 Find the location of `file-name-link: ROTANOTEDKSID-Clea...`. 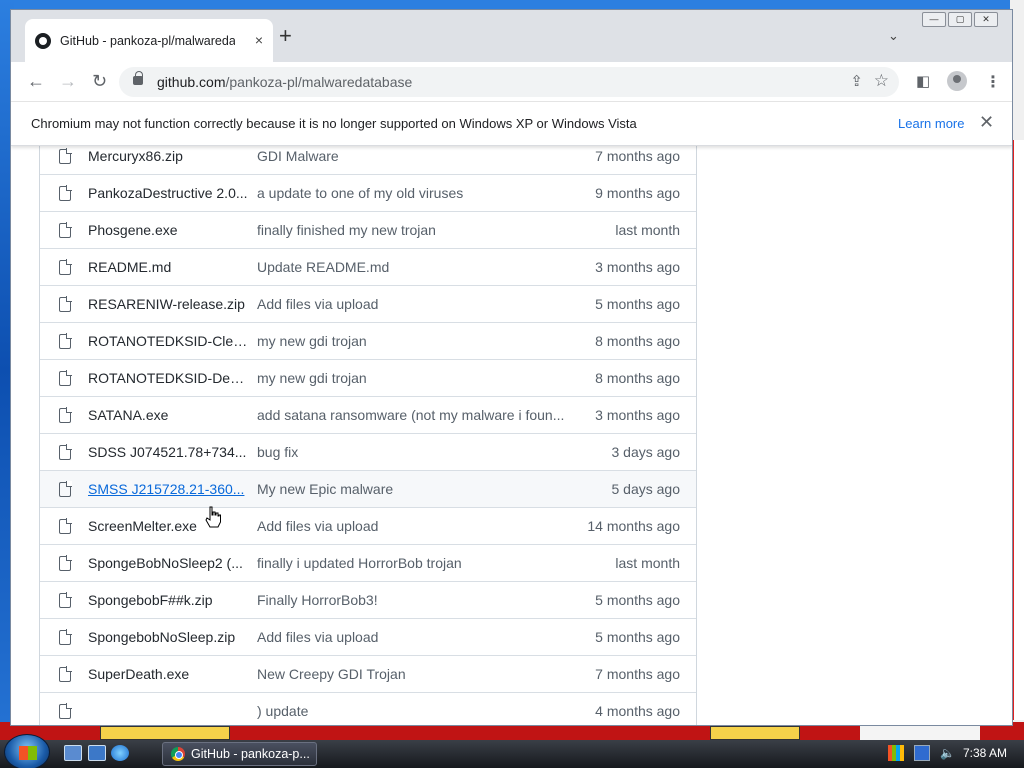

file-name-link: ROTANOTEDKSID-Clea... is located at coordinates (168, 341).